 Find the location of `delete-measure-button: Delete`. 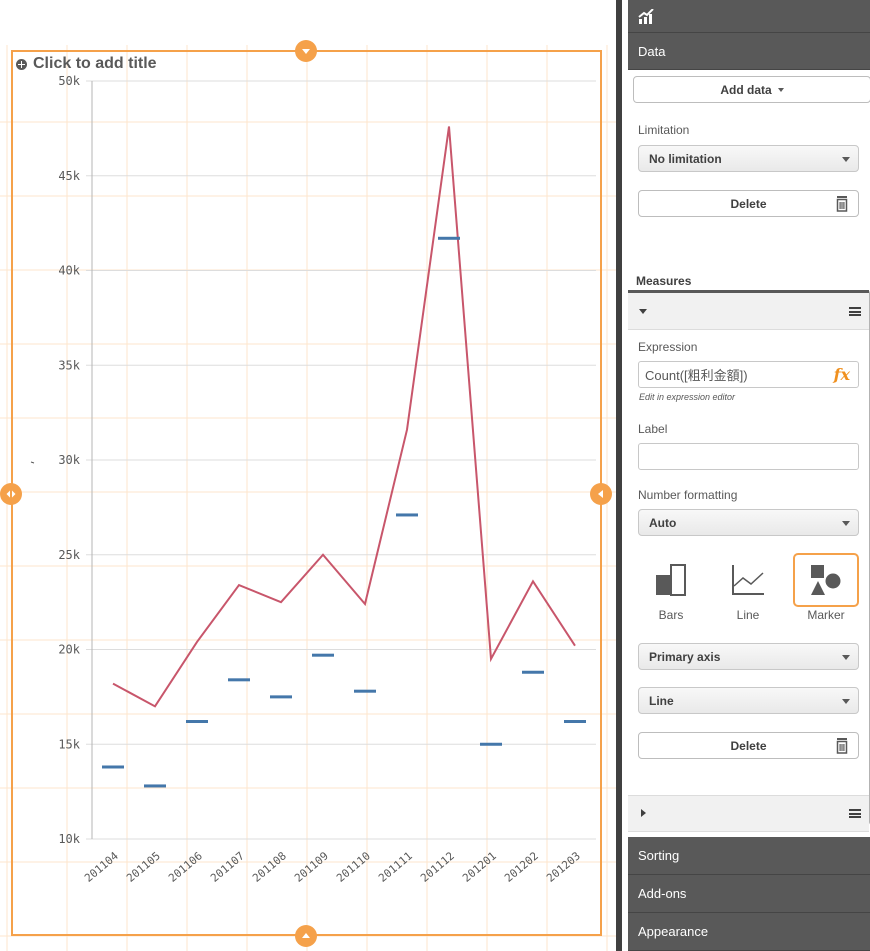

delete-measure-button: Delete is located at coordinates (748, 745).